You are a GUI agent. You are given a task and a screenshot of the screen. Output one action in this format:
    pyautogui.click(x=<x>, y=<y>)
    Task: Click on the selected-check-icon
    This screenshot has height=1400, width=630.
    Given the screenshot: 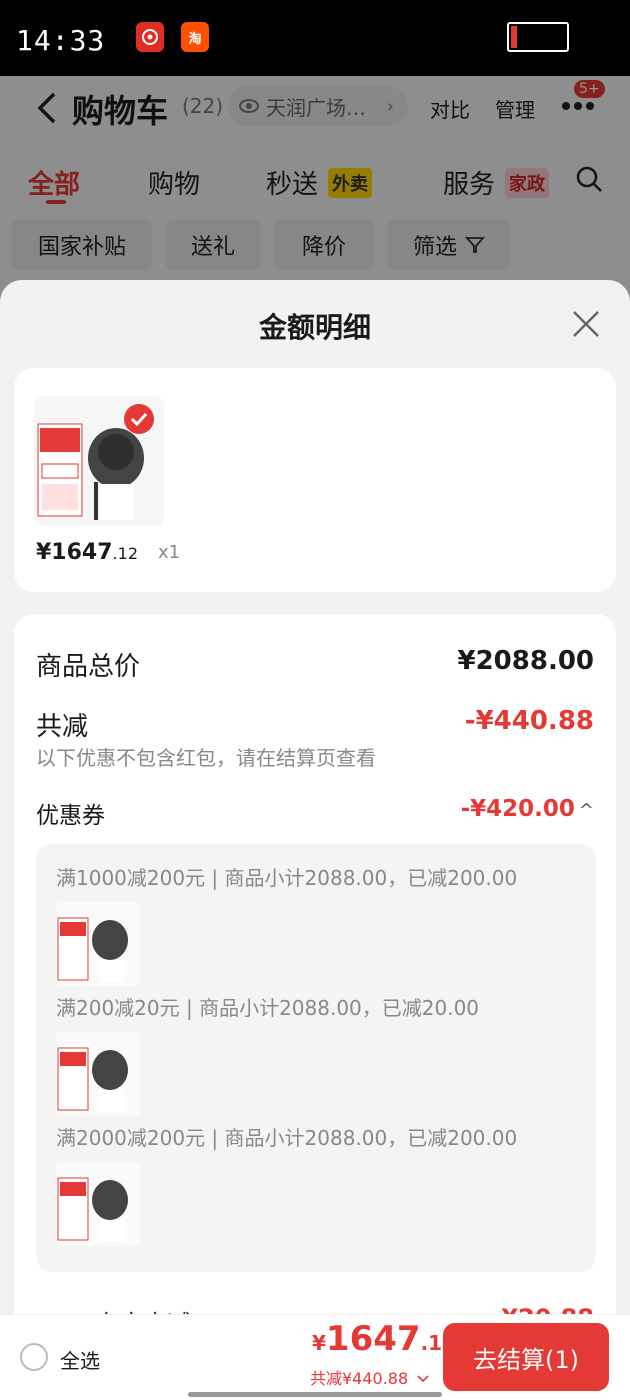 What is the action you would take?
    pyautogui.click(x=139, y=419)
    